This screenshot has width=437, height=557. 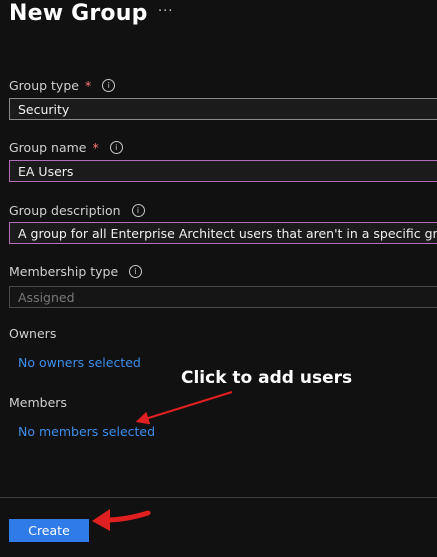 What do you see at coordinates (218, 497) in the screenshot?
I see `footer-divider` at bounding box center [218, 497].